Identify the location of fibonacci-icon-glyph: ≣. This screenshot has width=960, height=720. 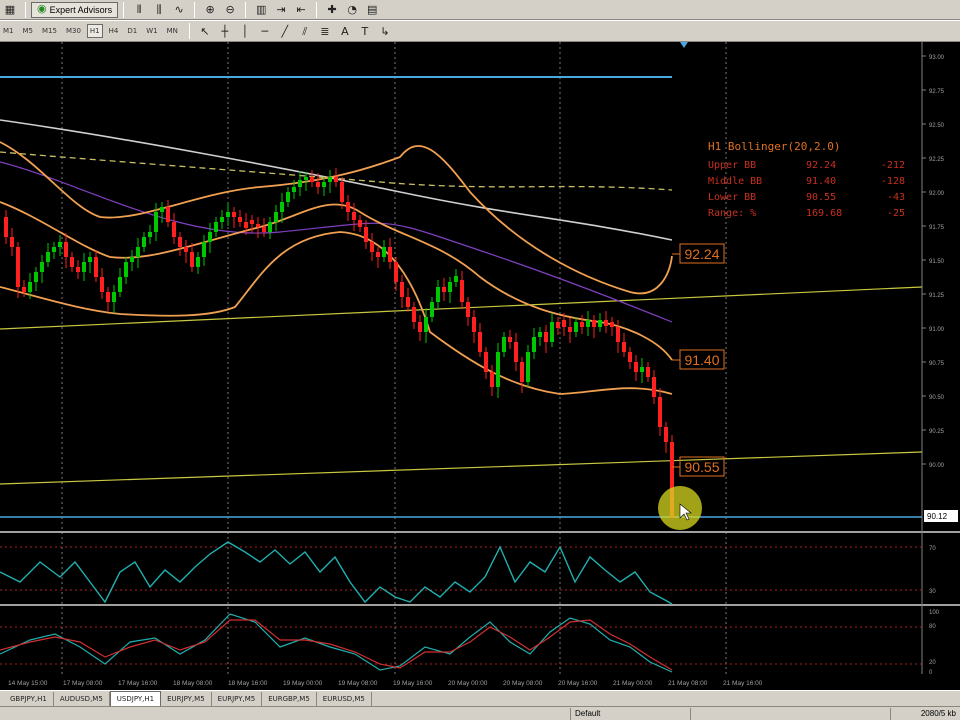
(325, 31).